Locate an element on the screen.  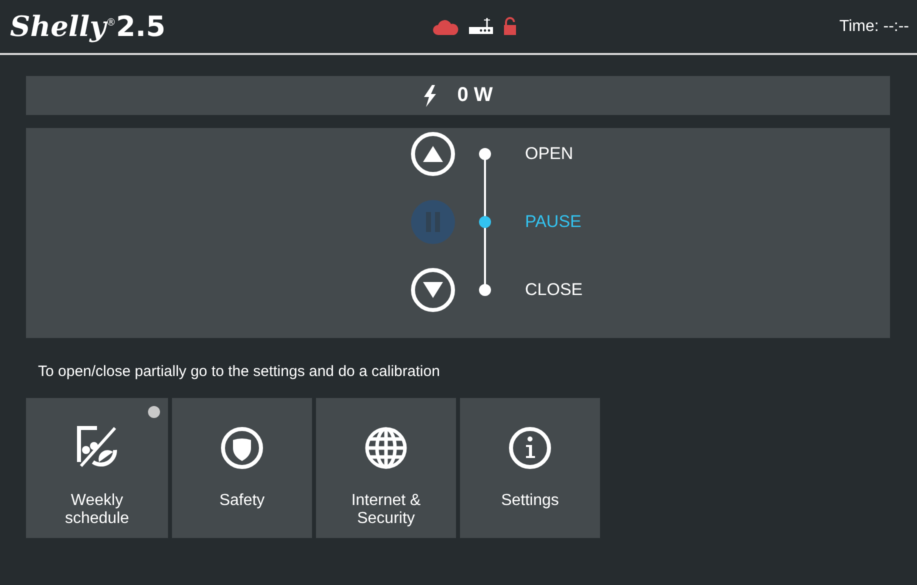
up-button is located at coordinates (433, 154).